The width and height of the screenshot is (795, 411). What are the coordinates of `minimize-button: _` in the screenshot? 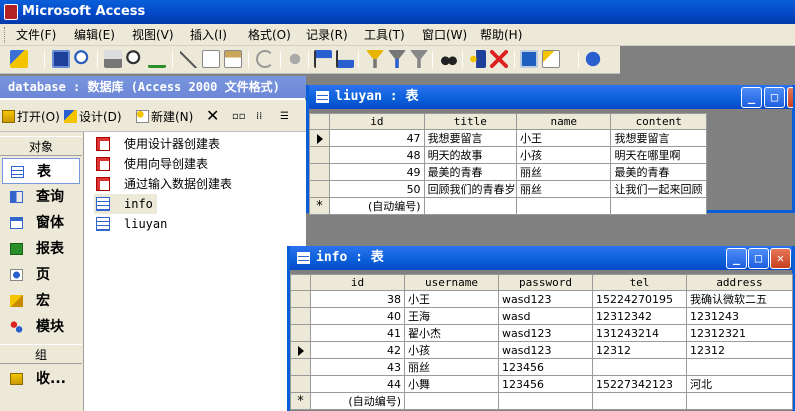 It's located at (736, 258).